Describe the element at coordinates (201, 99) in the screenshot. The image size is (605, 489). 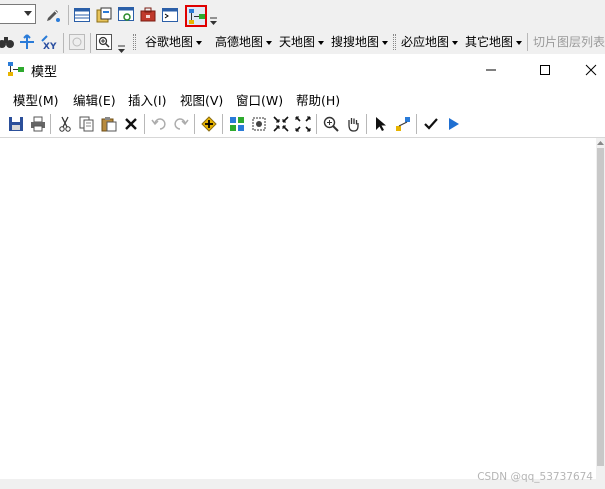
I see `menu-view: 视图(V)` at that location.